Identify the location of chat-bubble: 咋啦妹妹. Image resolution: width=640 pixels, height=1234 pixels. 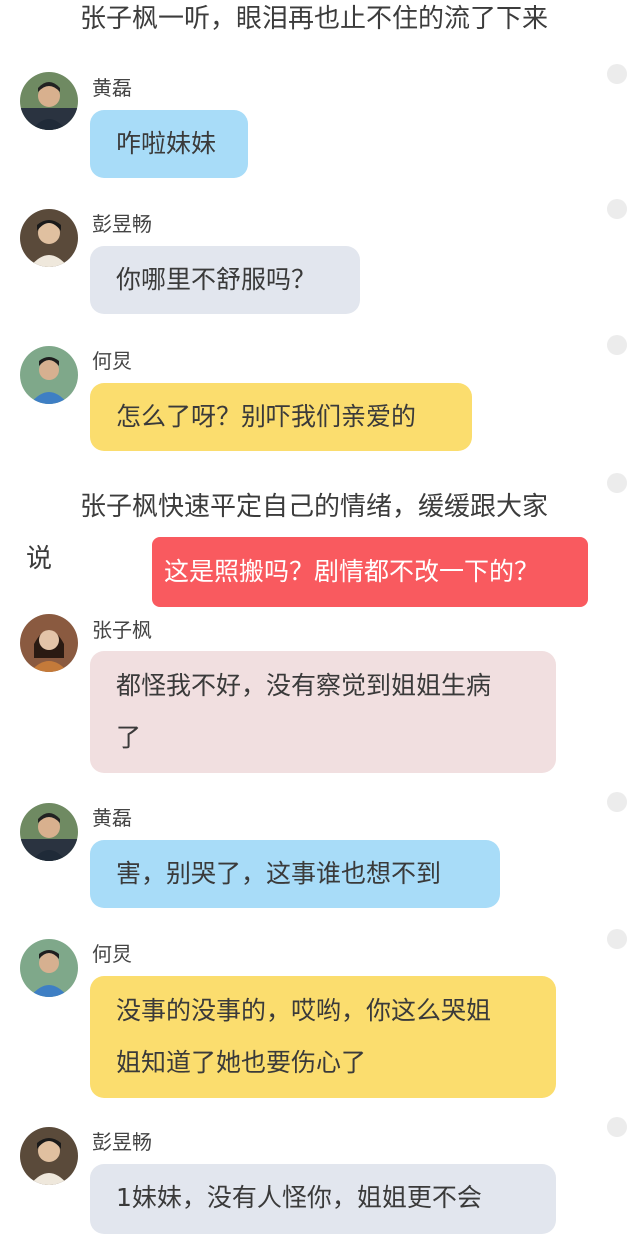
(169, 144).